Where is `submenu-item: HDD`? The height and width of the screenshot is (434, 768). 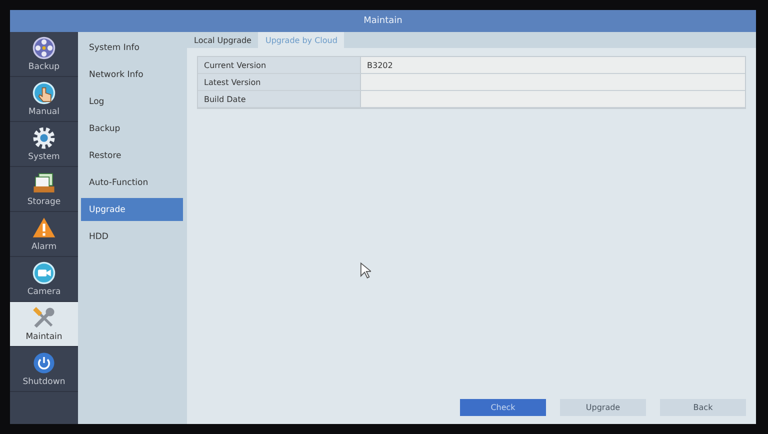 submenu-item: HDD is located at coordinates (132, 236).